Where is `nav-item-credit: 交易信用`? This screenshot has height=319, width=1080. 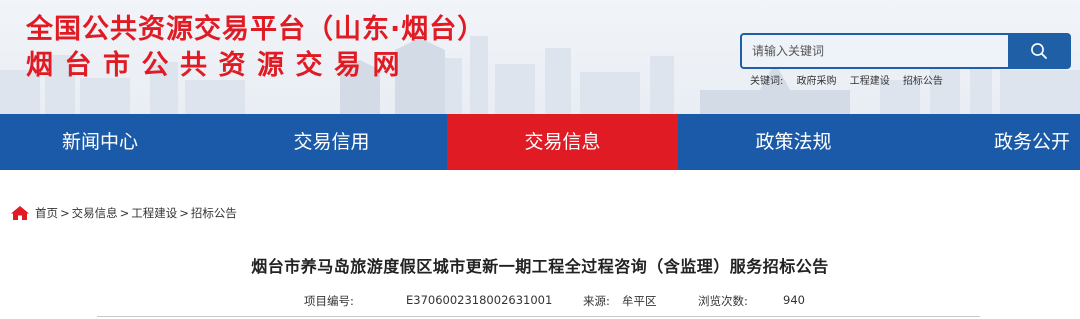
nav-item-credit: 交易信用 is located at coordinates (331, 142).